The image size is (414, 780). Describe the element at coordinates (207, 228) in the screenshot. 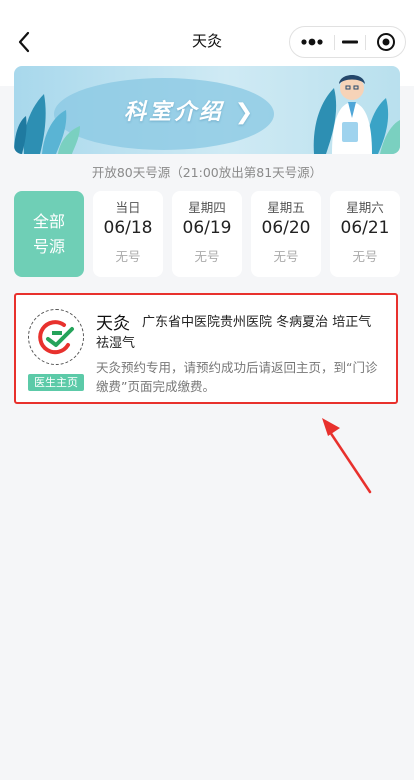

I see `day-date: 06/19` at that location.